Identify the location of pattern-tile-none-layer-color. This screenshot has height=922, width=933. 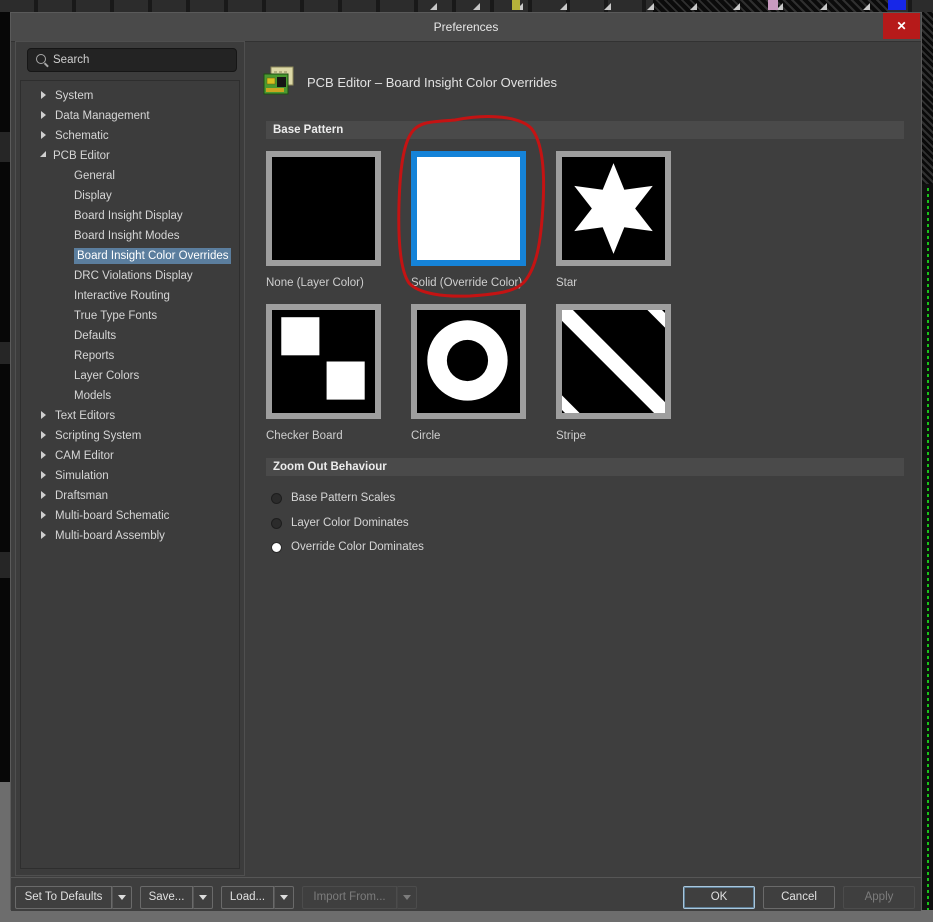
(323, 208).